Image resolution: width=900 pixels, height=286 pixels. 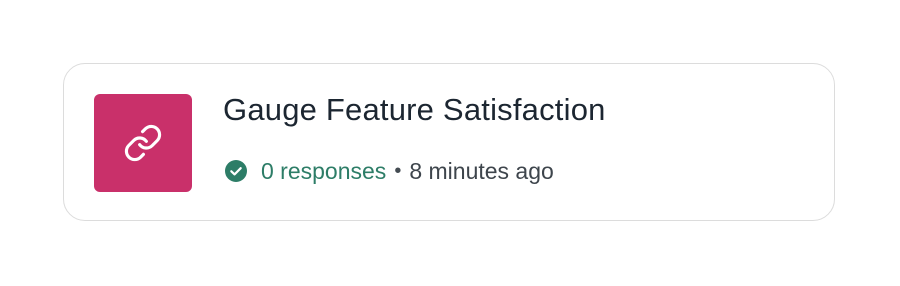 What do you see at coordinates (481, 170) in the screenshot?
I see `timestamp: 8 minutes ago` at bounding box center [481, 170].